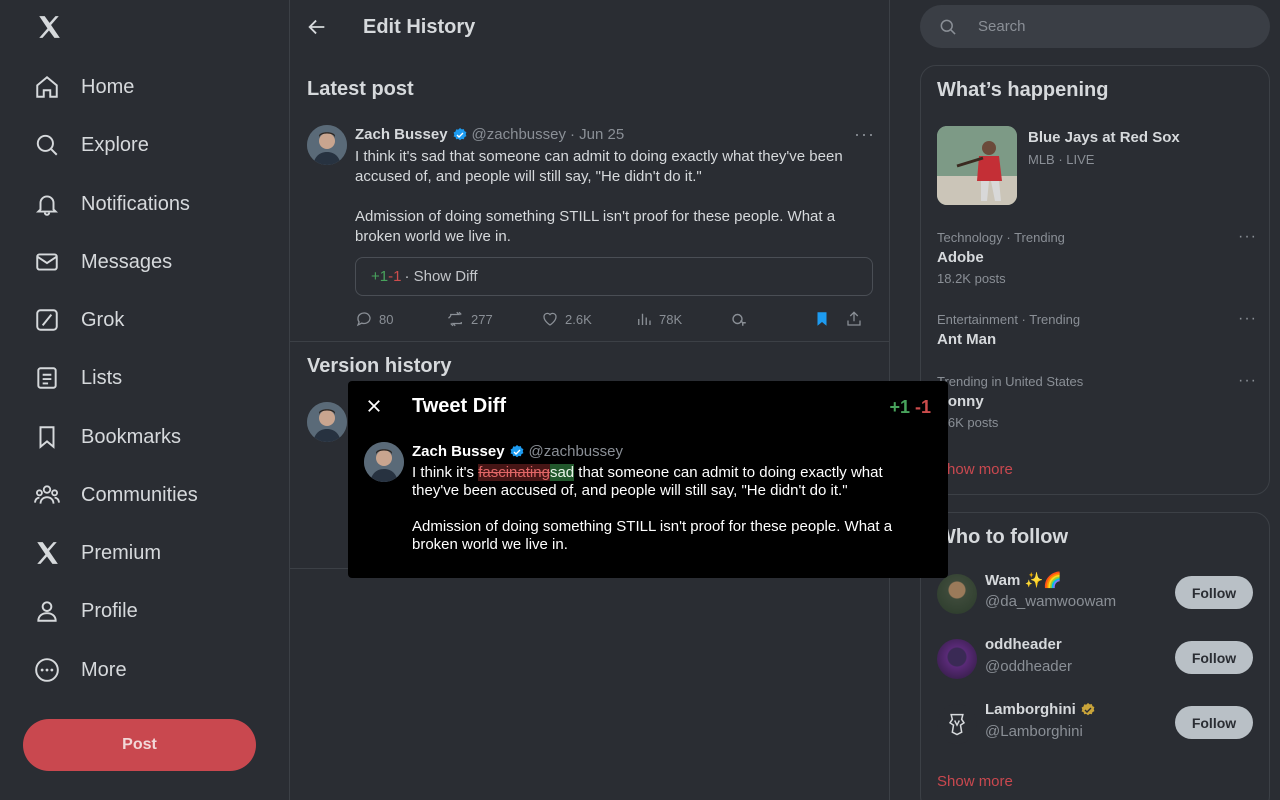  I want to click on views-chart-icon, so click(644, 319).